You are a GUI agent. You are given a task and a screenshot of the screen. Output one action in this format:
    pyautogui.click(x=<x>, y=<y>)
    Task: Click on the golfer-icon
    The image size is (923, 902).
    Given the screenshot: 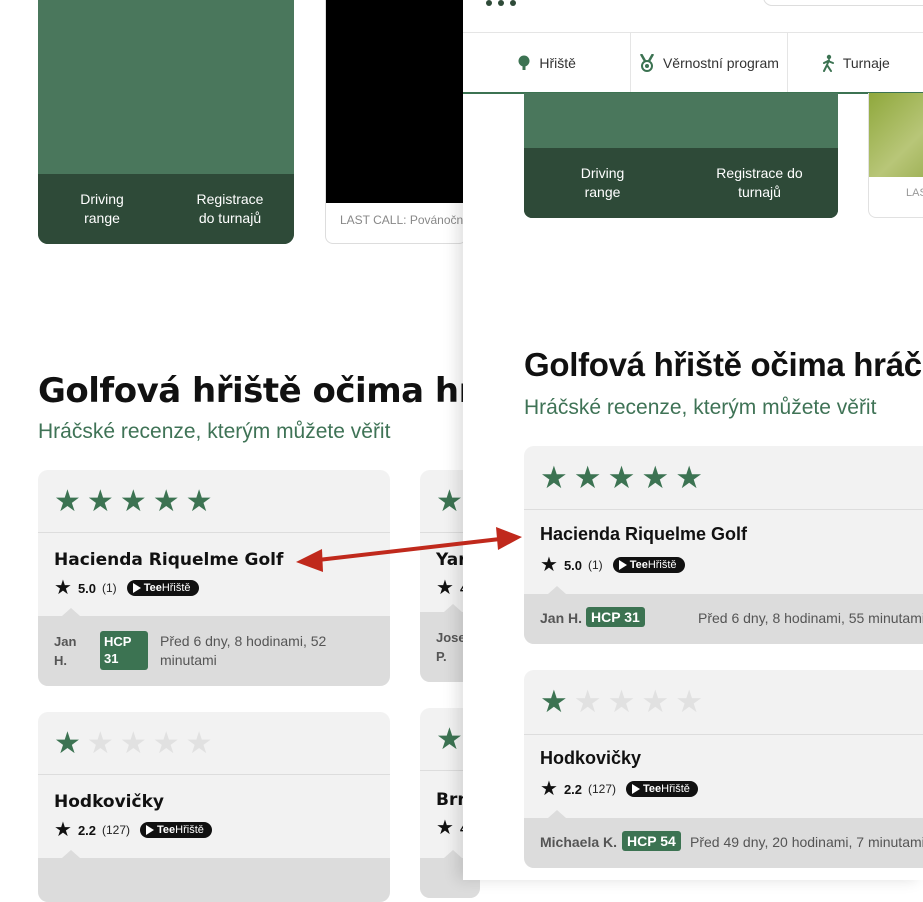 What is the action you would take?
    pyautogui.click(x=828, y=63)
    